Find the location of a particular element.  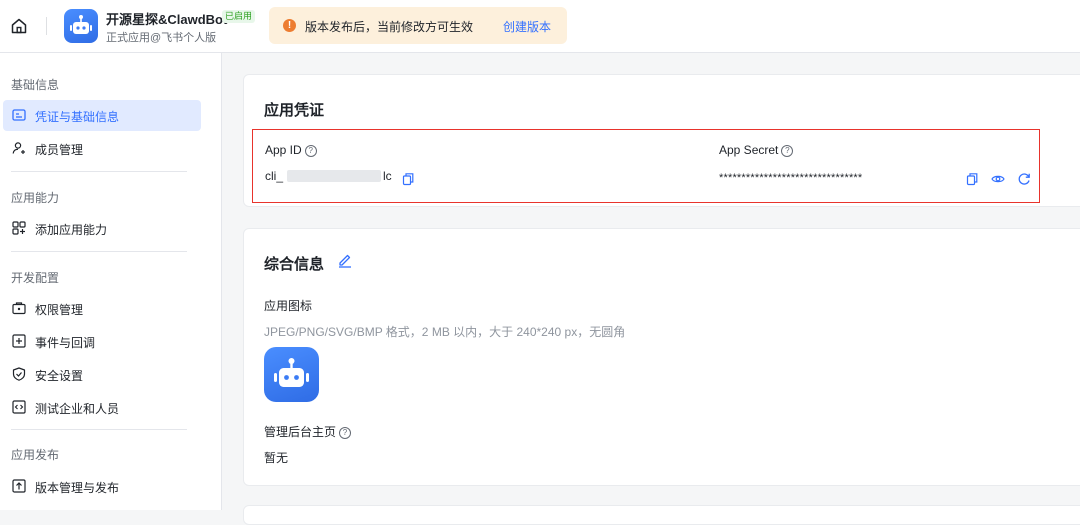

app-secret-label-text: App Secret is located at coordinates (749, 150).